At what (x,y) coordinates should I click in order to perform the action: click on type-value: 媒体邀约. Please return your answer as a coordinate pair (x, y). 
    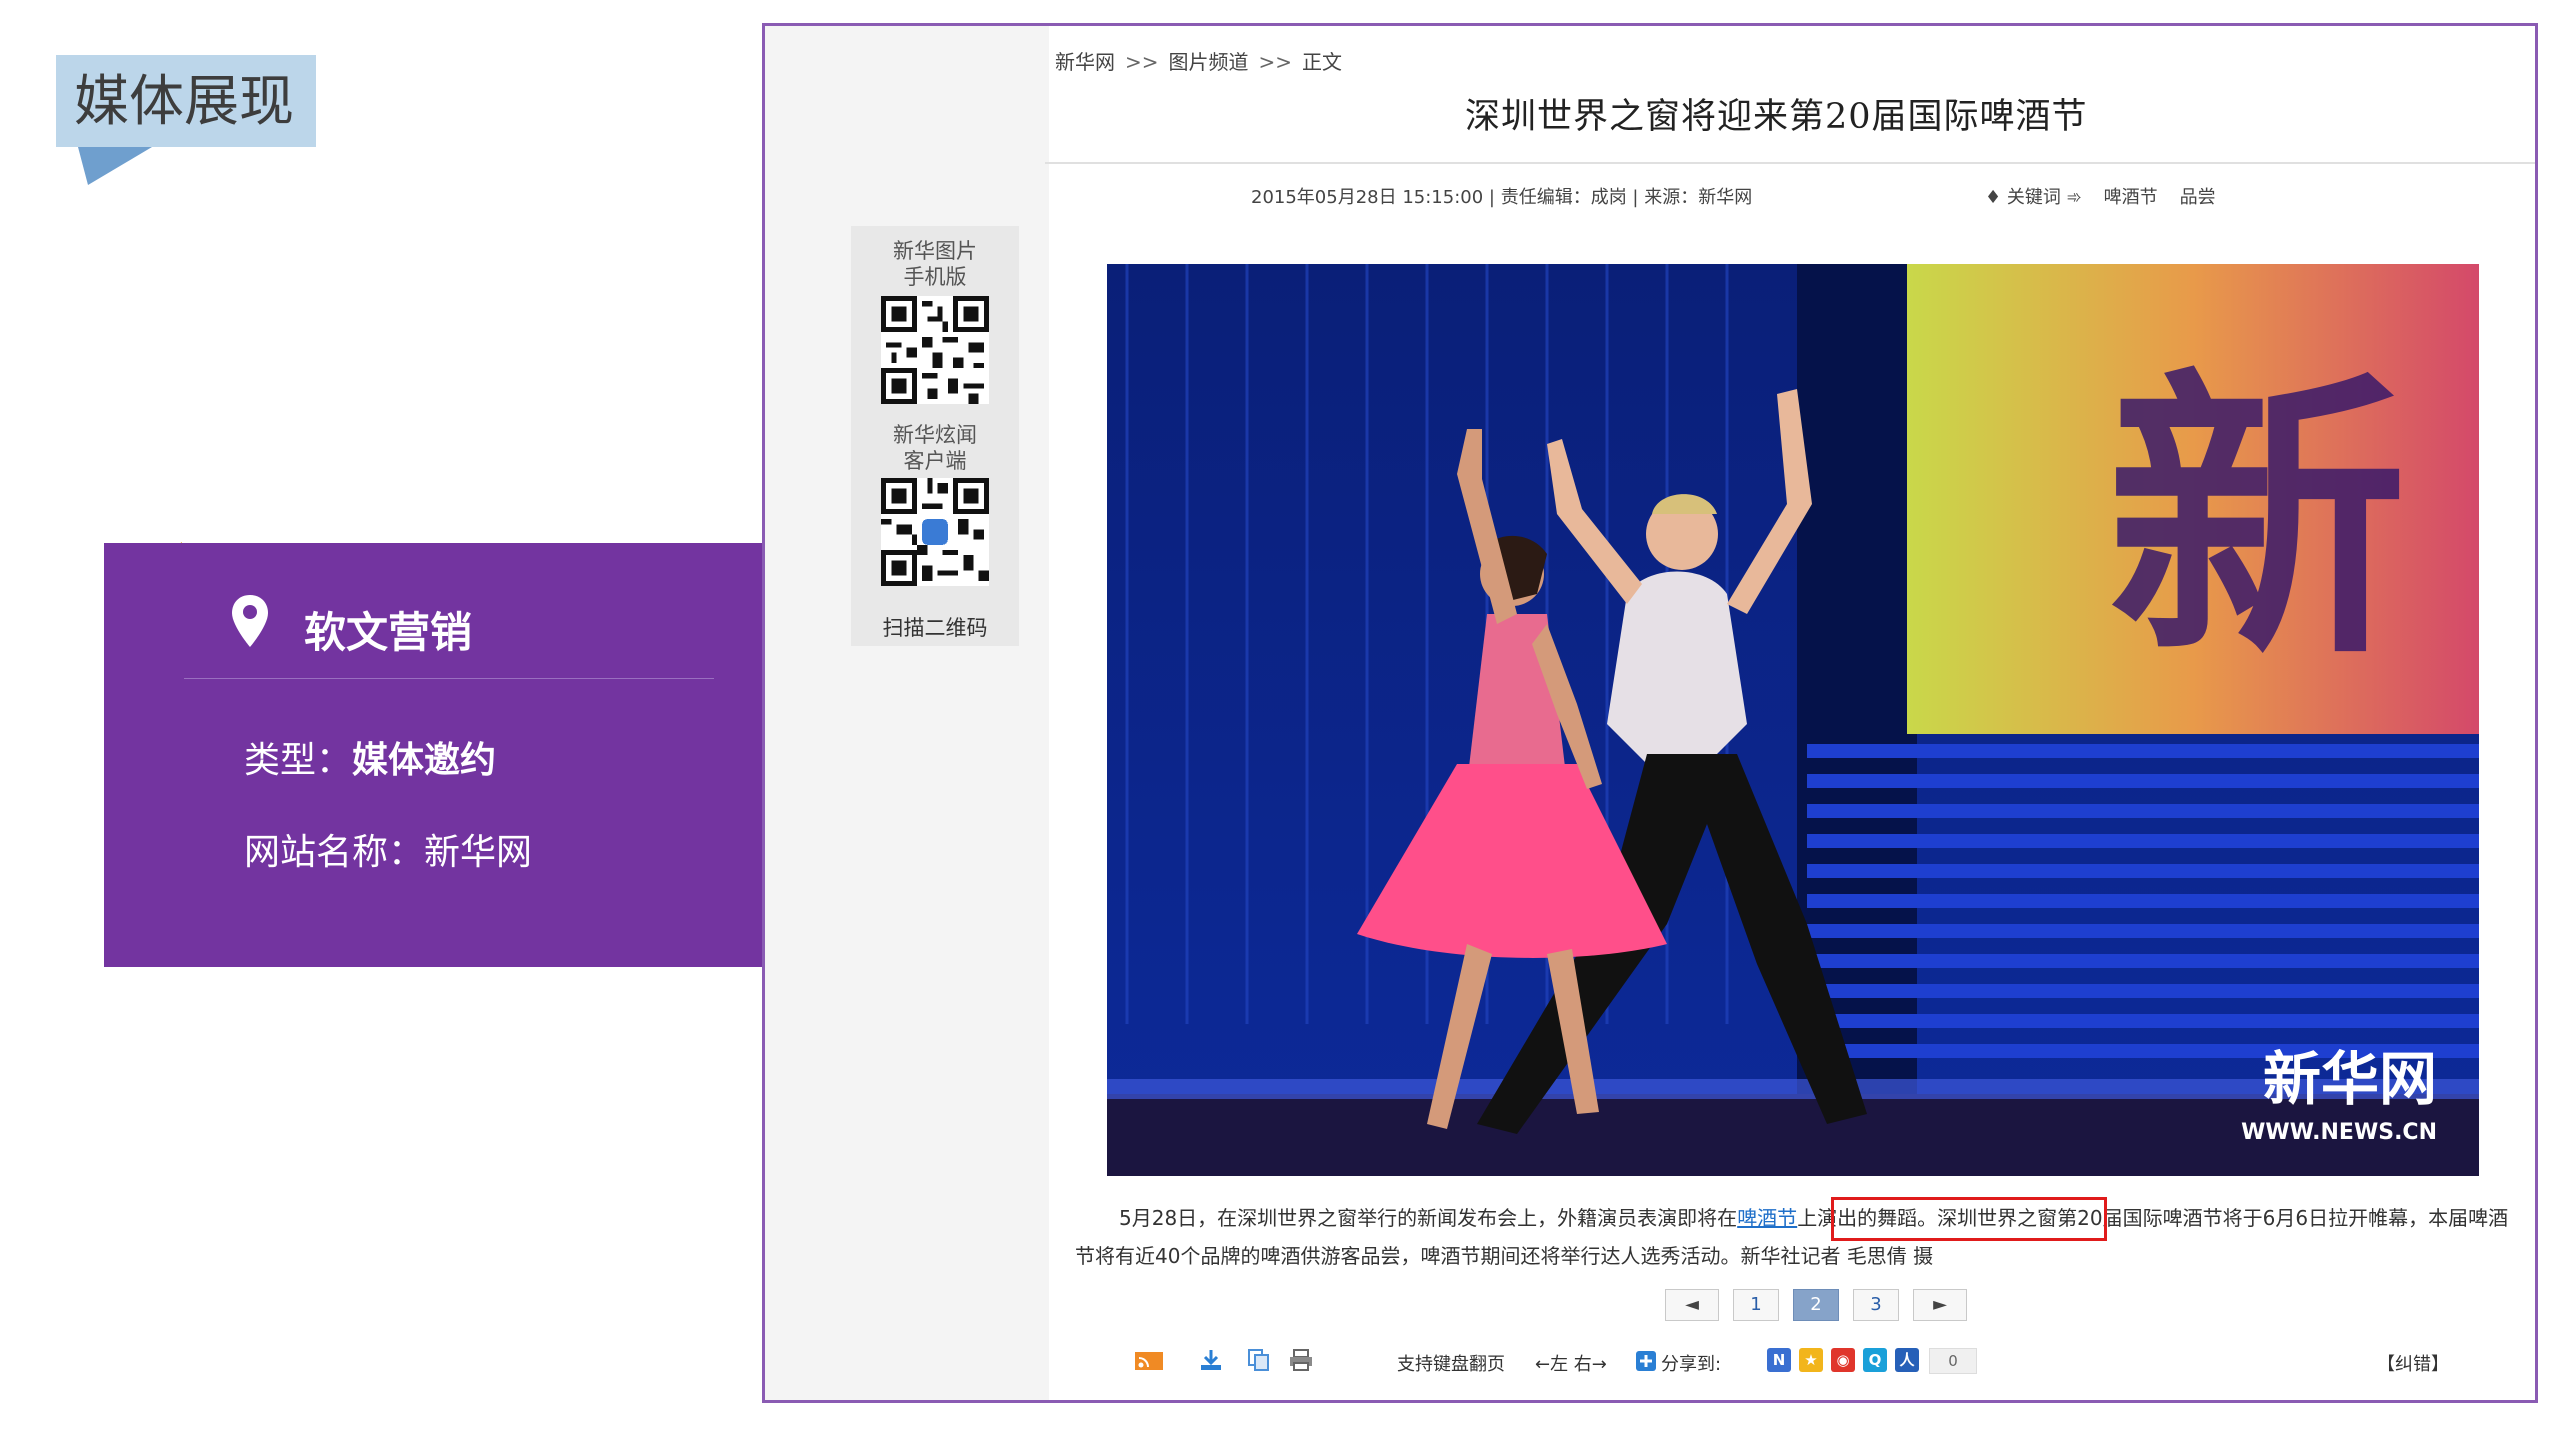
    Looking at the image, I should click on (424, 760).